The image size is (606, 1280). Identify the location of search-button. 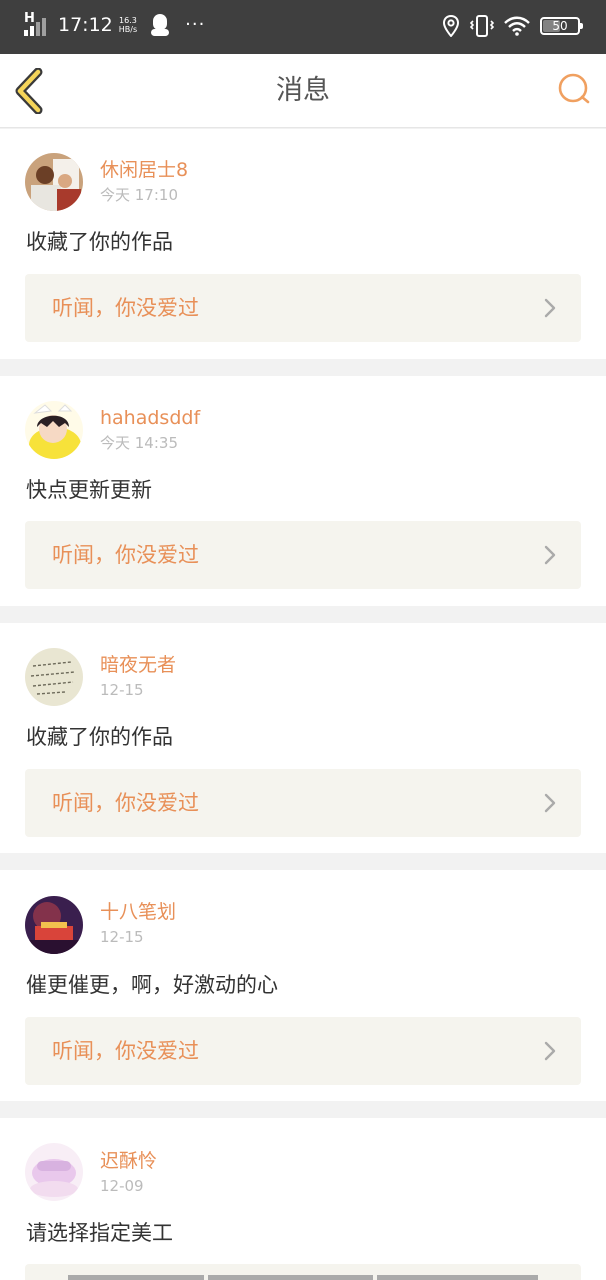
(574, 90).